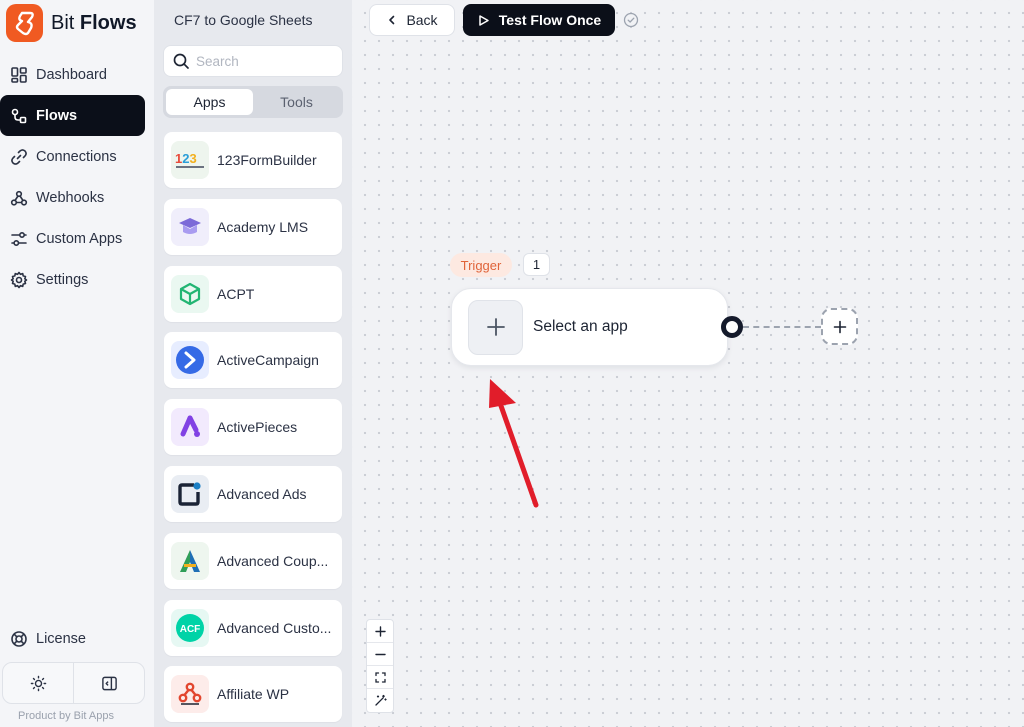 Image resolution: width=1024 pixels, height=727 pixels. I want to click on brand-name: Bit Flows, so click(94, 22).